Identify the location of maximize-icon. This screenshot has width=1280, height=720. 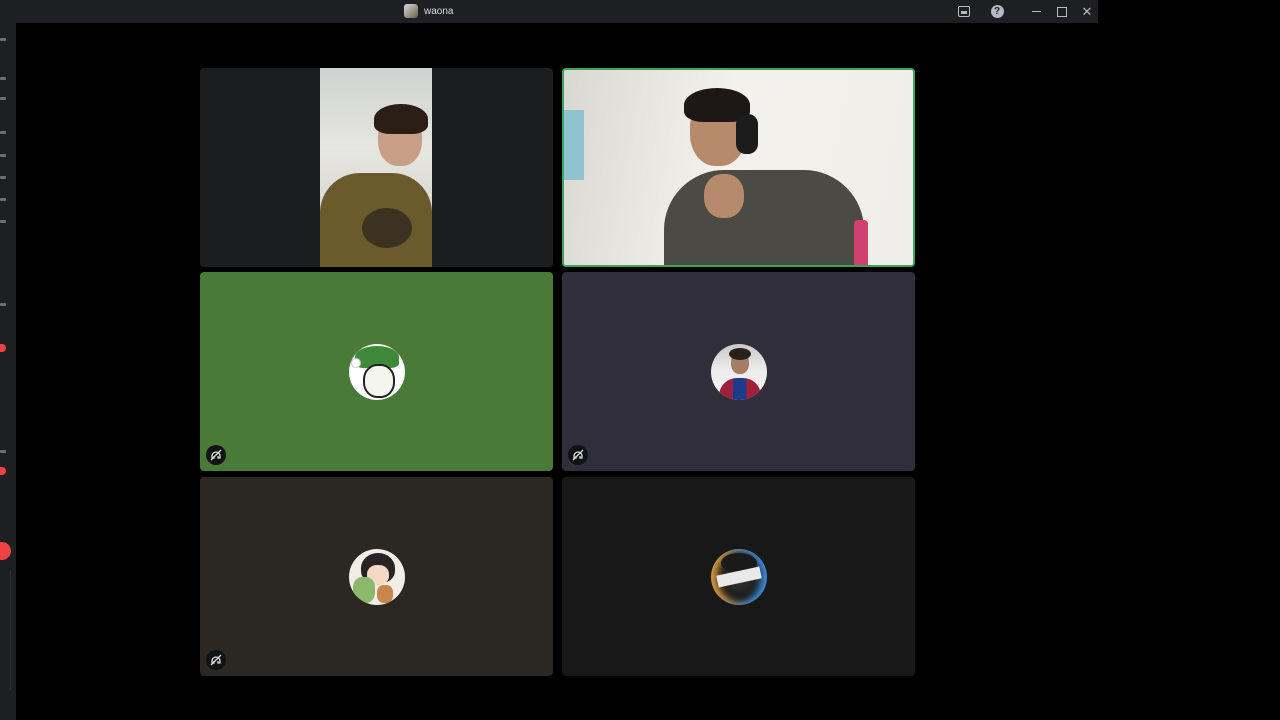
(1062, 11).